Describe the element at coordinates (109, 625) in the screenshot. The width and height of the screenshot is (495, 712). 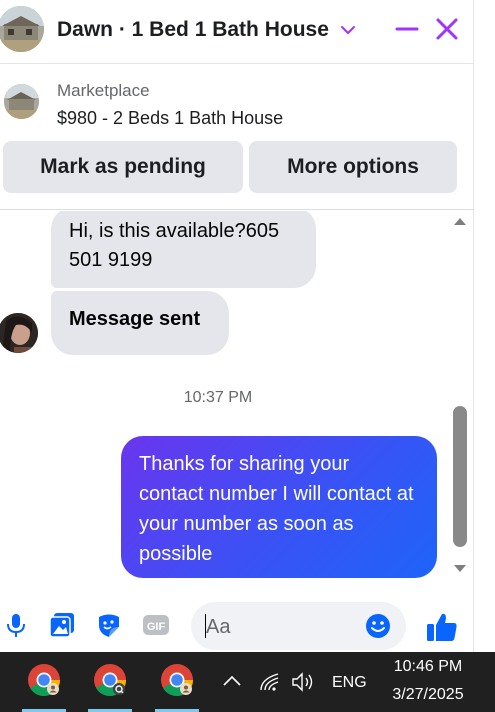
I see `sticker-icon` at that location.